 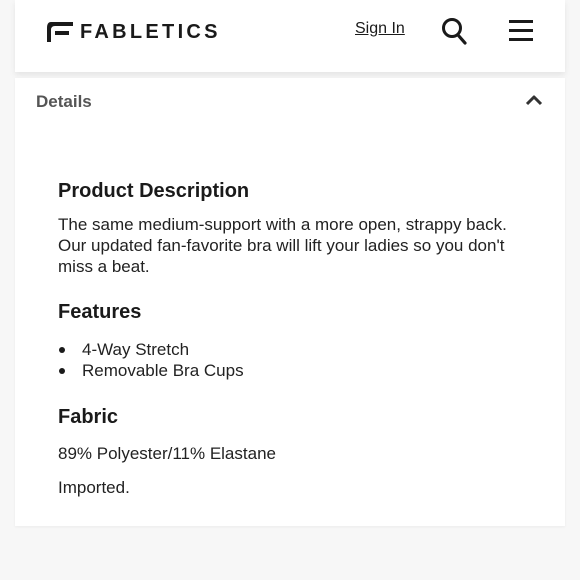 I want to click on sign-in-link: Sign In, so click(x=380, y=29).